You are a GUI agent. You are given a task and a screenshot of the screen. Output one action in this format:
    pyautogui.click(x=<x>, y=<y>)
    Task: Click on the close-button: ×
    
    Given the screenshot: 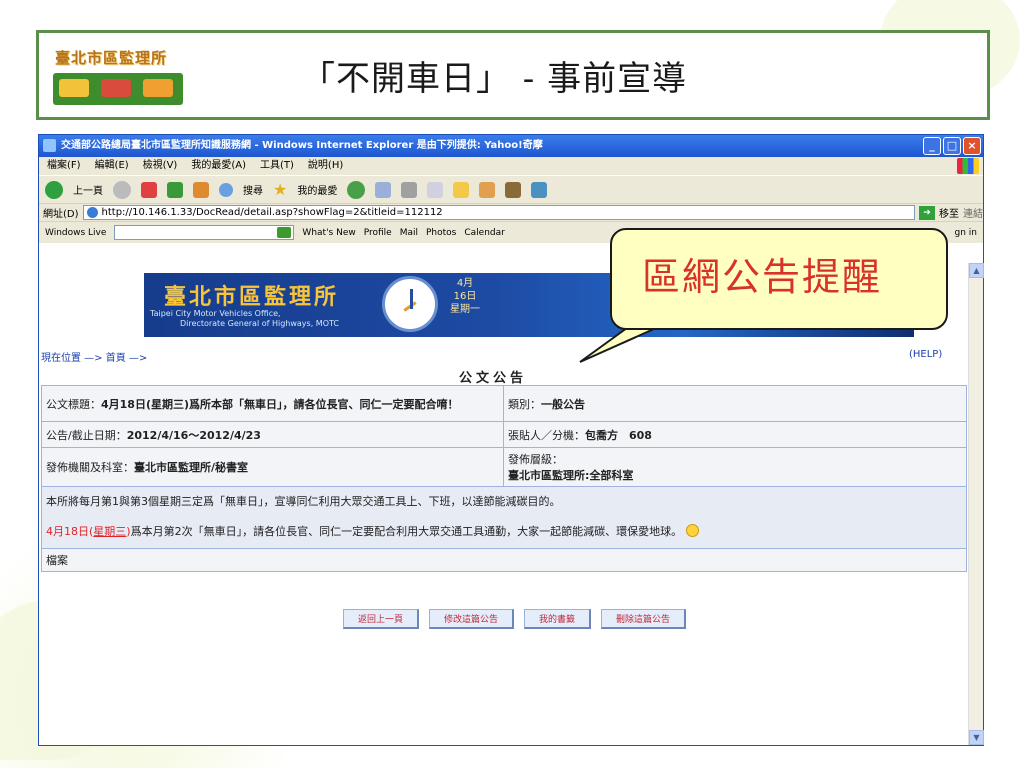 What is the action you would take?
    pyautogui.click(x=972, y=146)
    